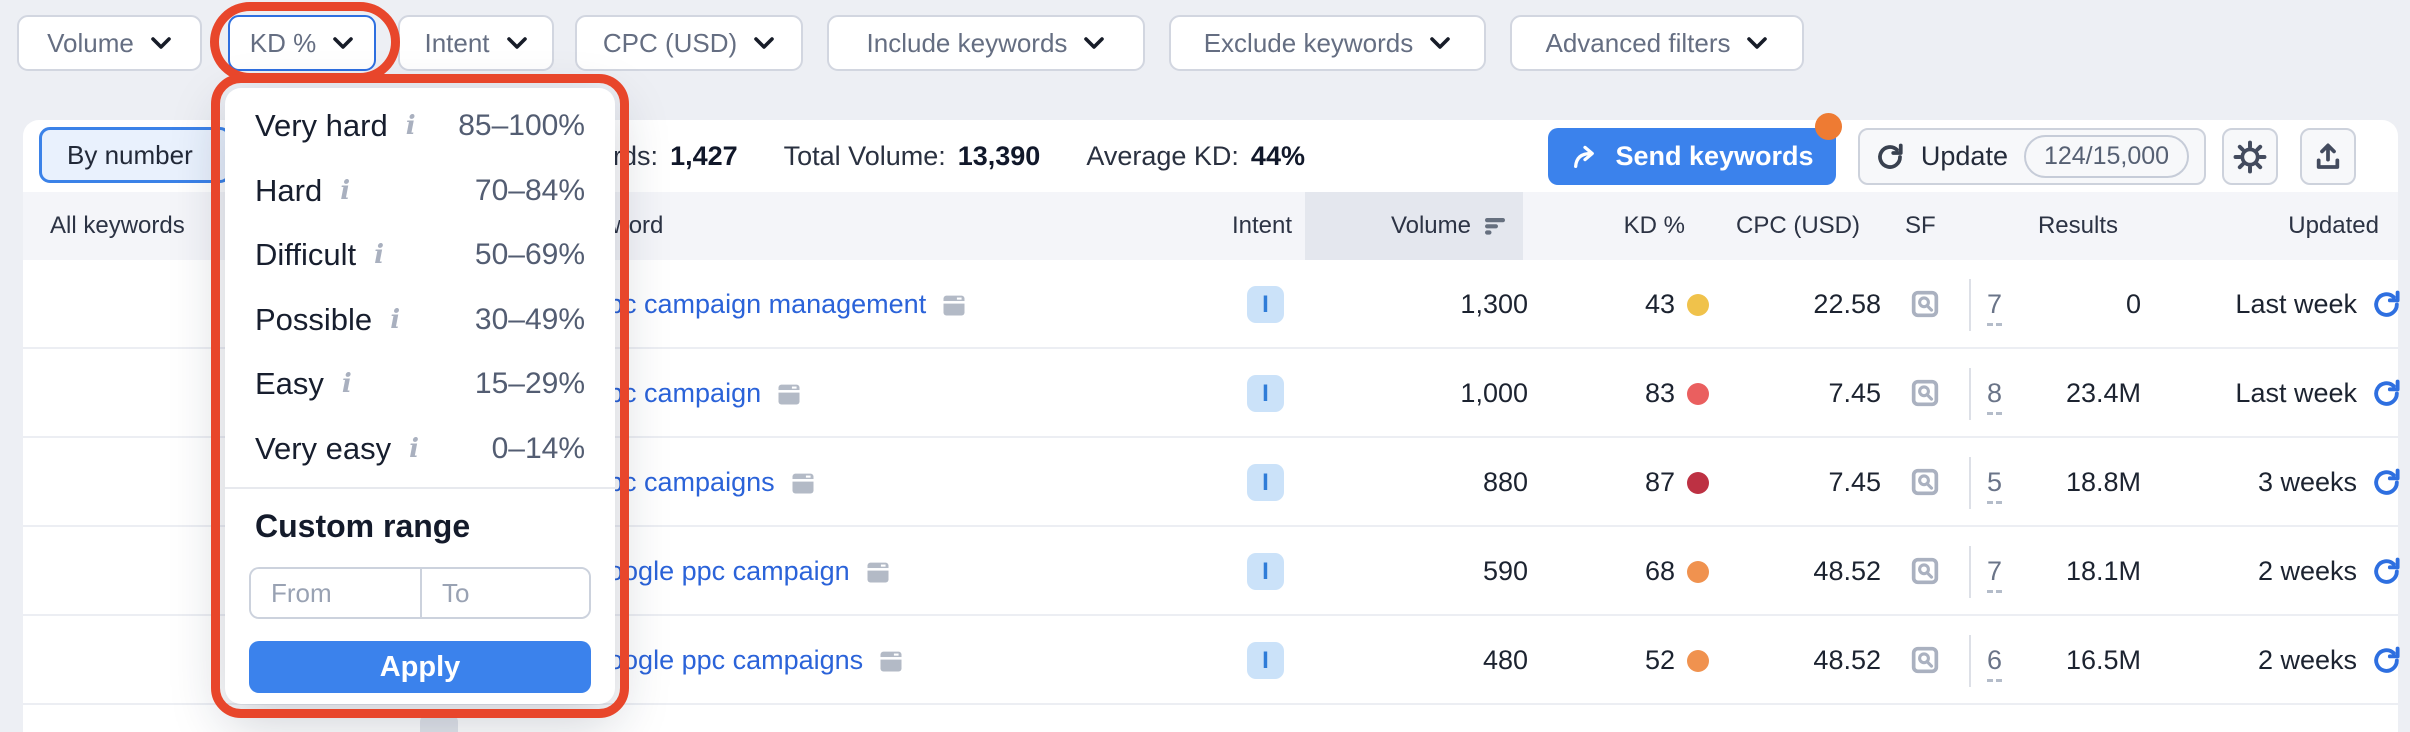  What do you see at coordinates (1494, 304) in the screenshot?
I see `volume-value: 1,300` at bounding box center [1494, 304].